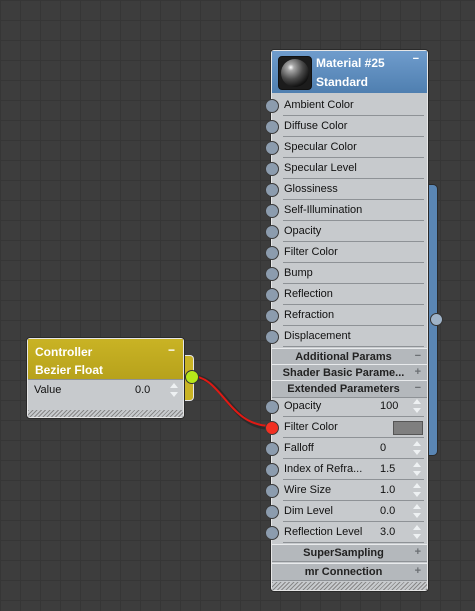  I want to click on slot-specular-color: Specular Color, so click(346, 147).